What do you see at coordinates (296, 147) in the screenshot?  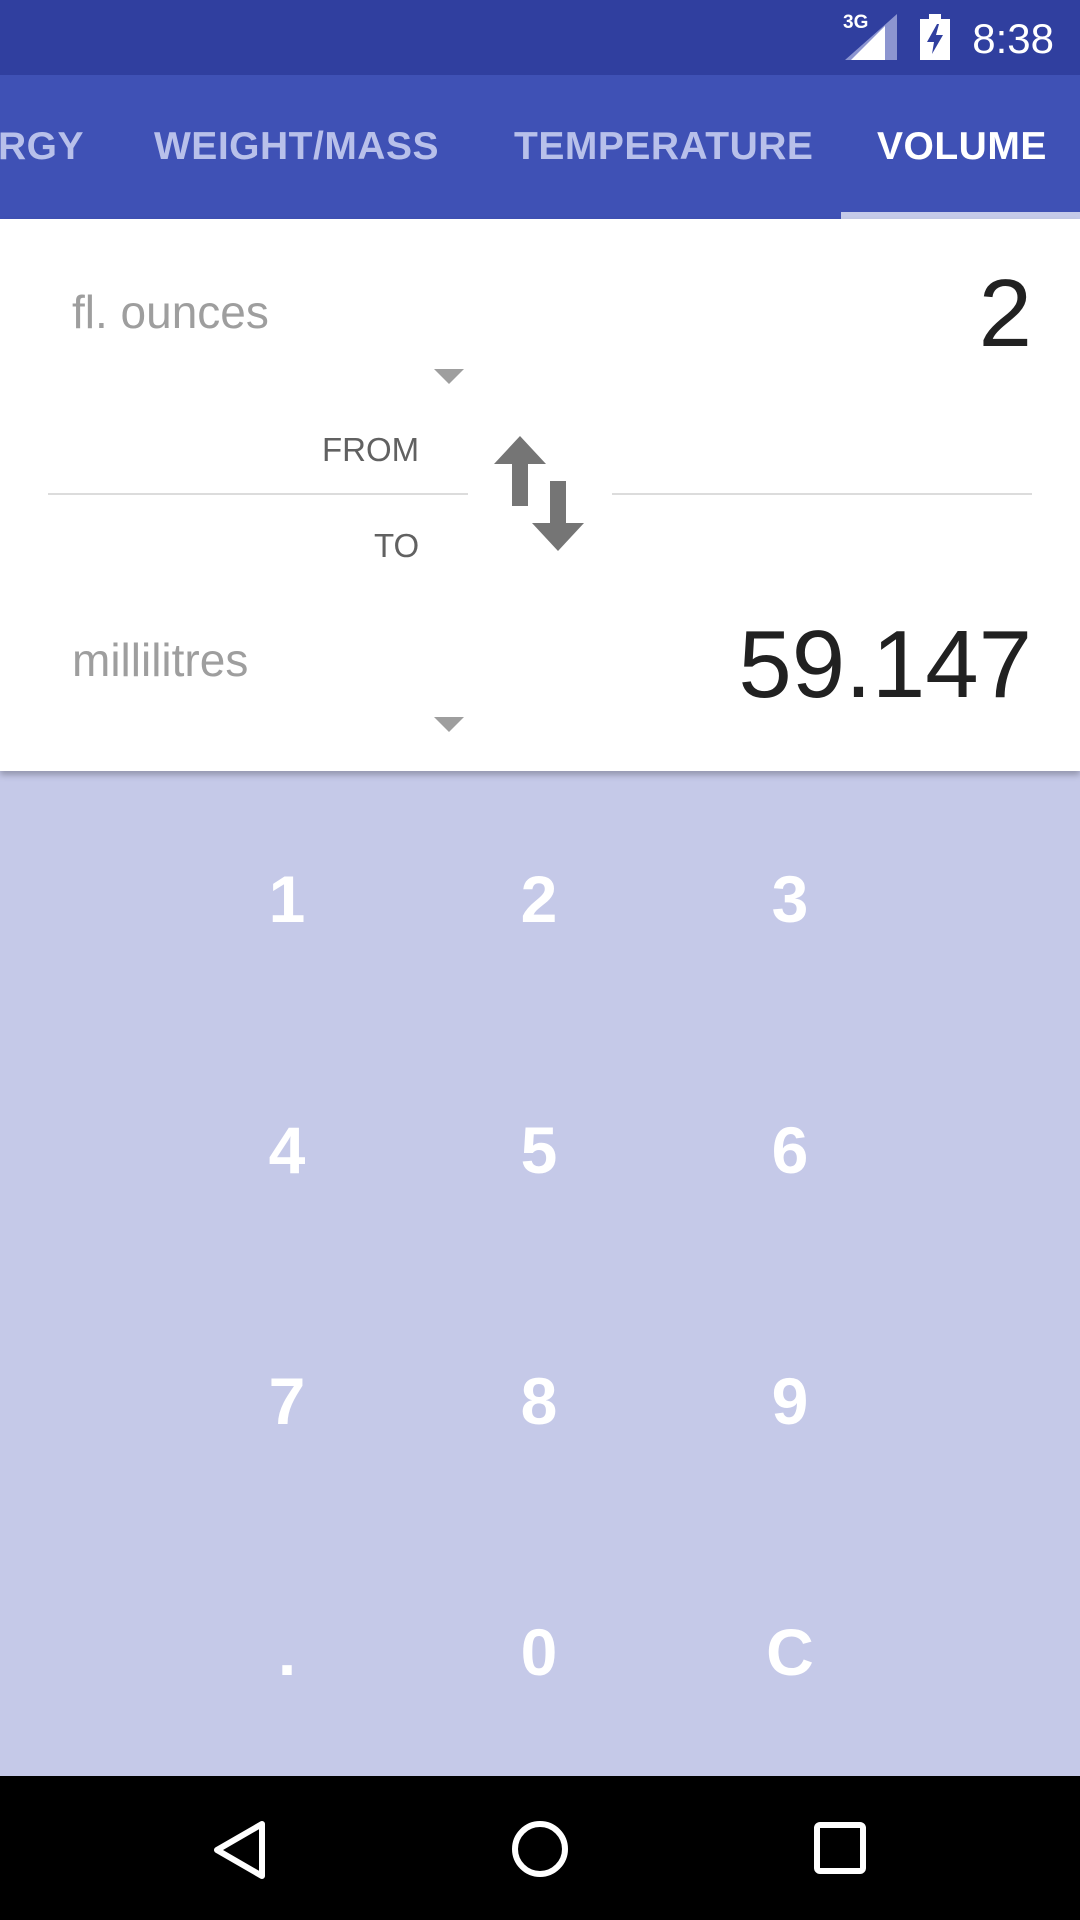 I see `tab-weight-mass: WEIGHT/MASS` at bounding box center [296, 147].